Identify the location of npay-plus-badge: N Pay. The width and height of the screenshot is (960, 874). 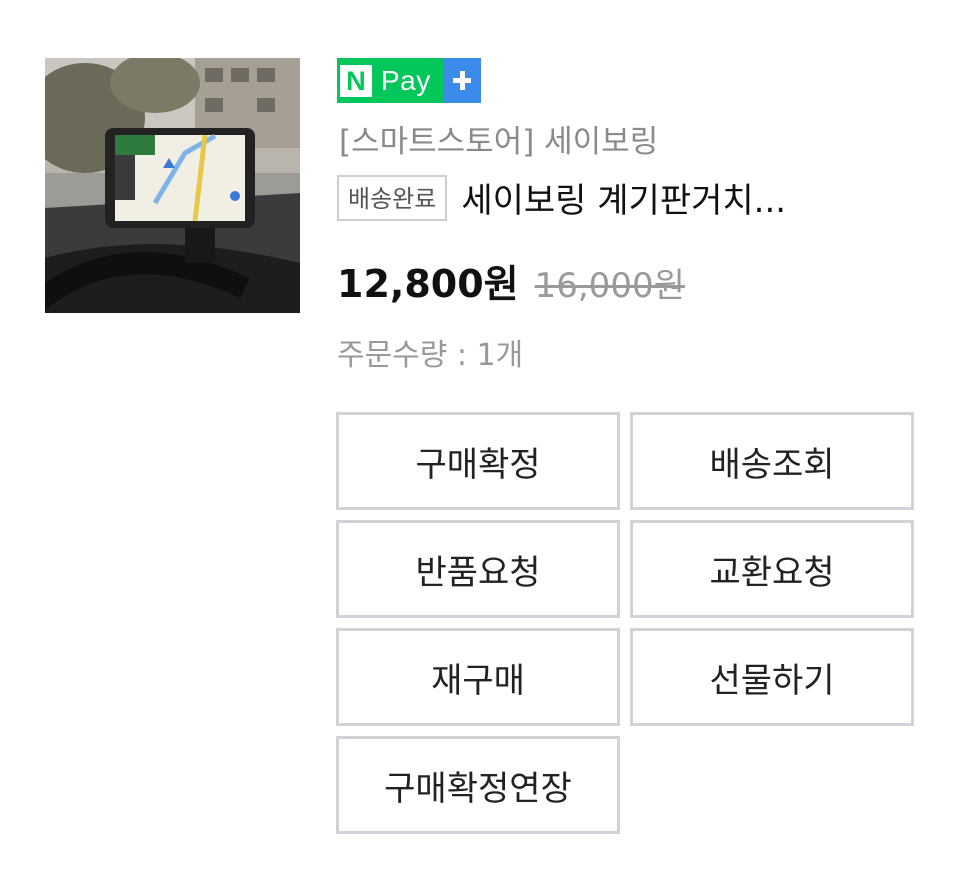
(409, 80).